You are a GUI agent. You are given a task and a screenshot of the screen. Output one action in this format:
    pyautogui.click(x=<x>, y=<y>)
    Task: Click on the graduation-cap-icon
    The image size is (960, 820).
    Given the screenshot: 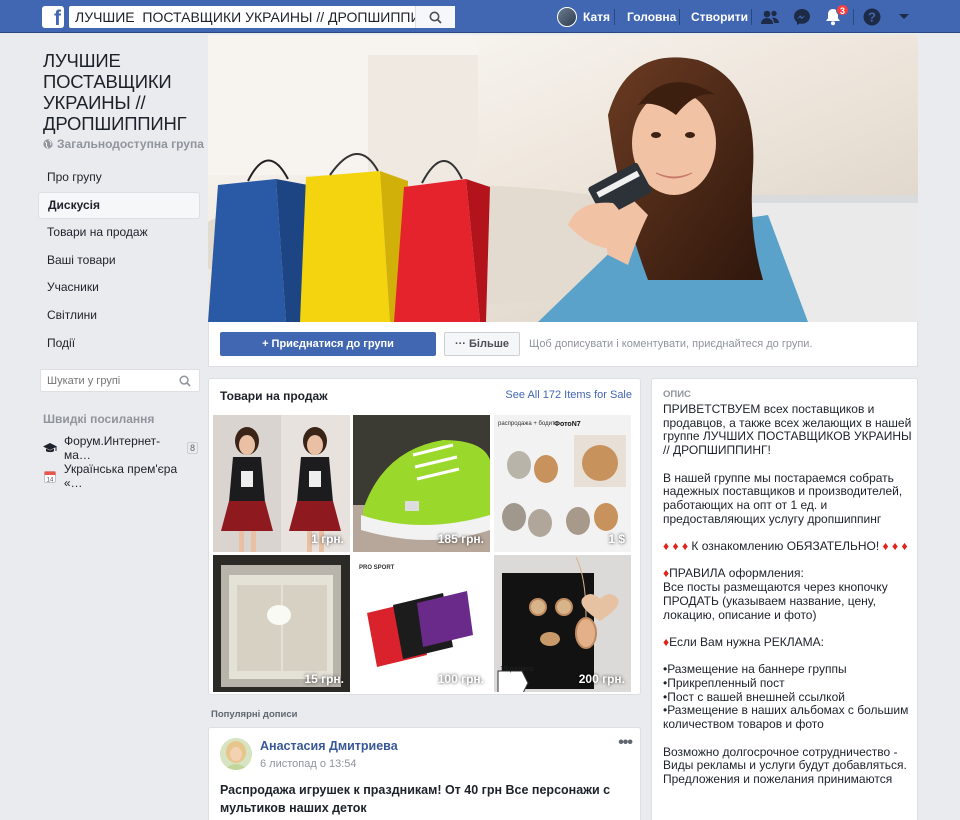 What is the action you would take?
    pyautogui.click(x=50, y=448)
    